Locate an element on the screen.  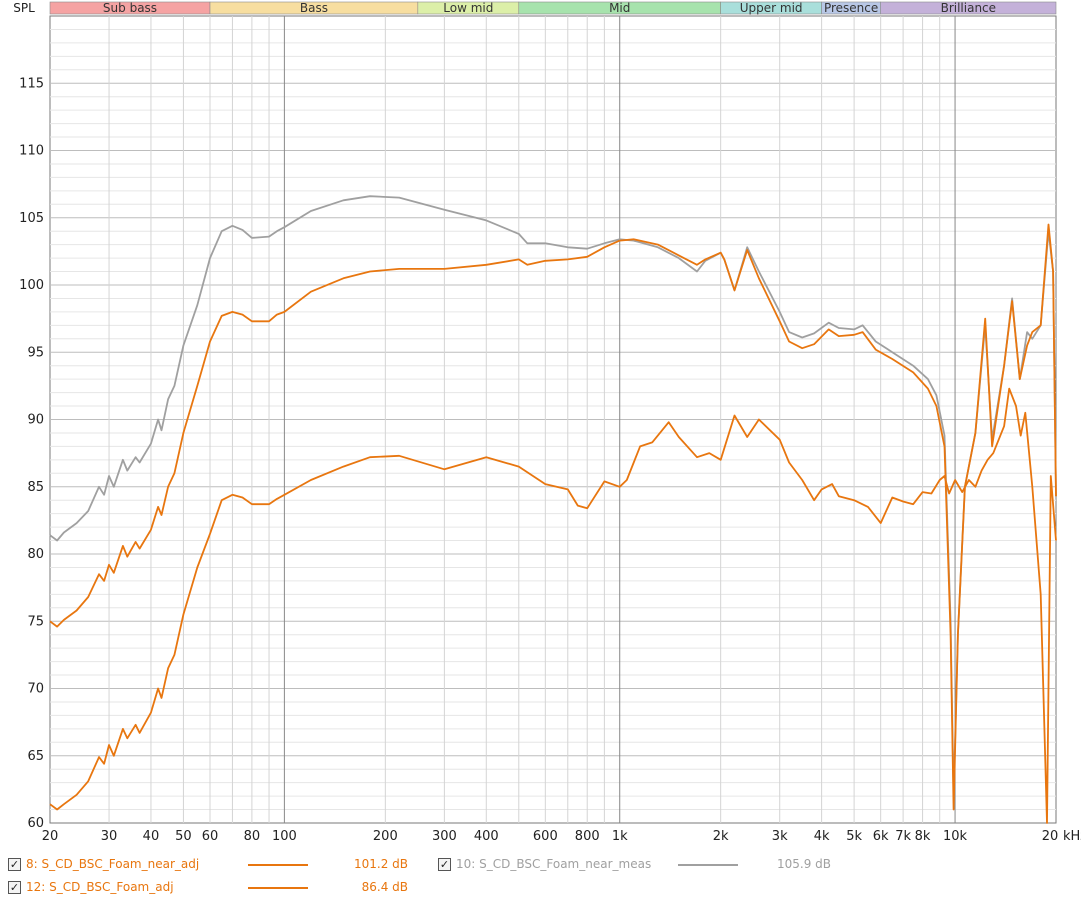
x-tick-label: 60 is located at coordinates (210, 836).